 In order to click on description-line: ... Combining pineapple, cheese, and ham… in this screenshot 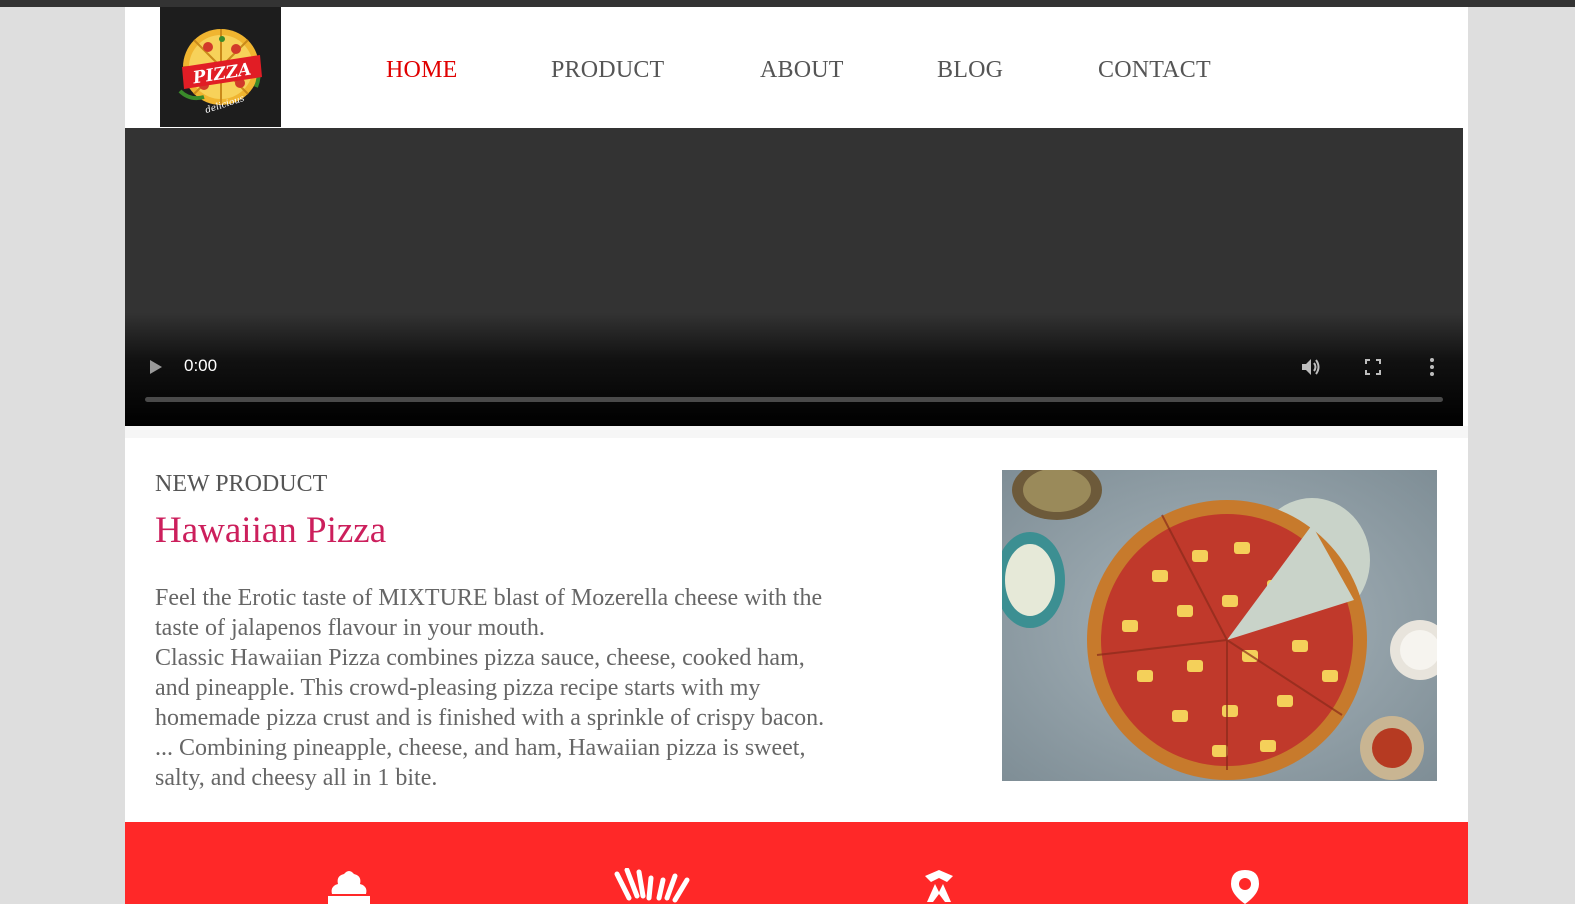, I will do `click(480, 748)`.